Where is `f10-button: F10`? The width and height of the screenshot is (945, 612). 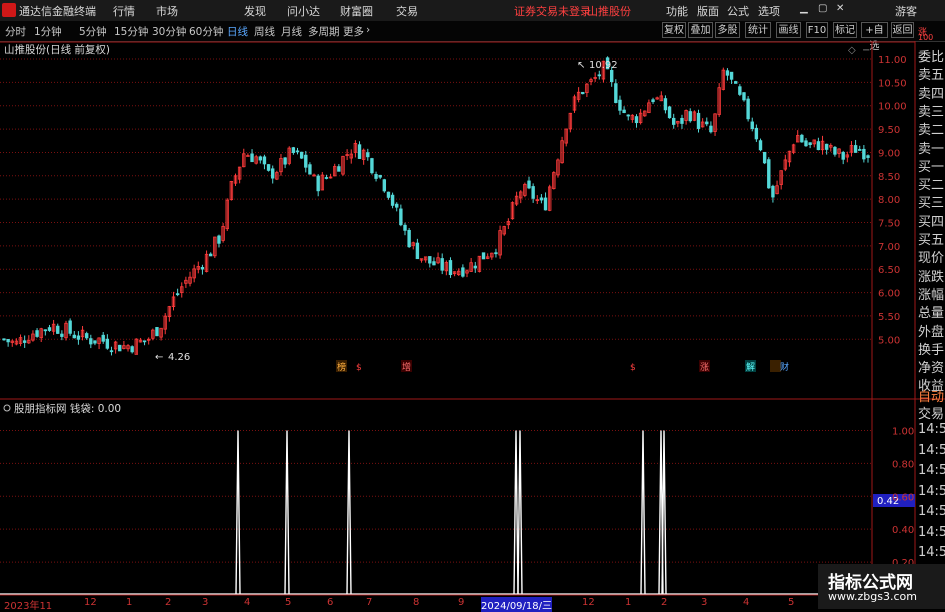
f10-button: F10 is located at coordinates (817, 30).